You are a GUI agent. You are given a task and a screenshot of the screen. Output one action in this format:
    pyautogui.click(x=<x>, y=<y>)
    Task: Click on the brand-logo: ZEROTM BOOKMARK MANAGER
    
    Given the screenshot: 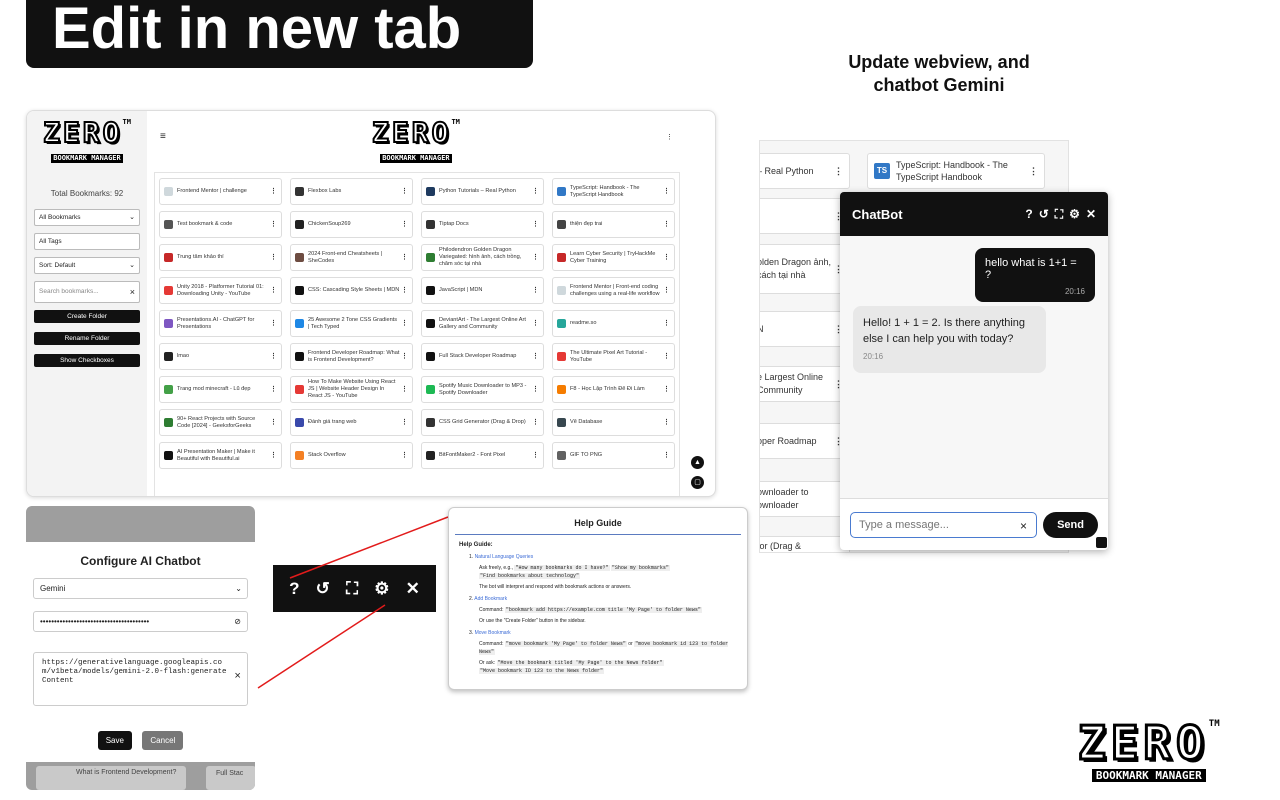 What is the action you would take?
    pyautogui.click(x=1148, y=749)
    